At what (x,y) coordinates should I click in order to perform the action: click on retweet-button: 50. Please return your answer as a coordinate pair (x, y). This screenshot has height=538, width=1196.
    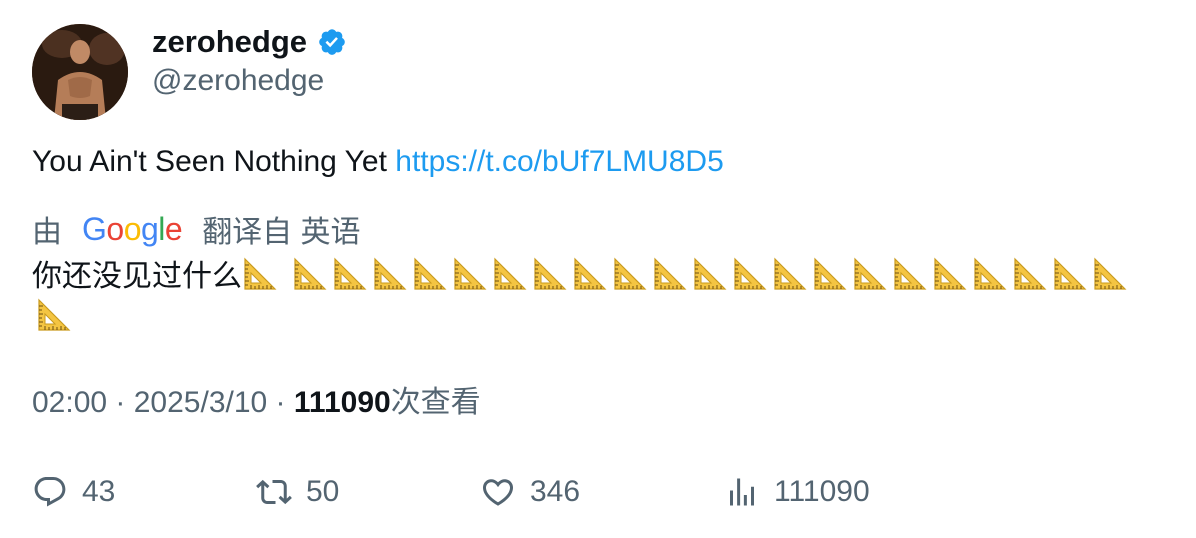
    Looking at the image, I should click on (297, 492).